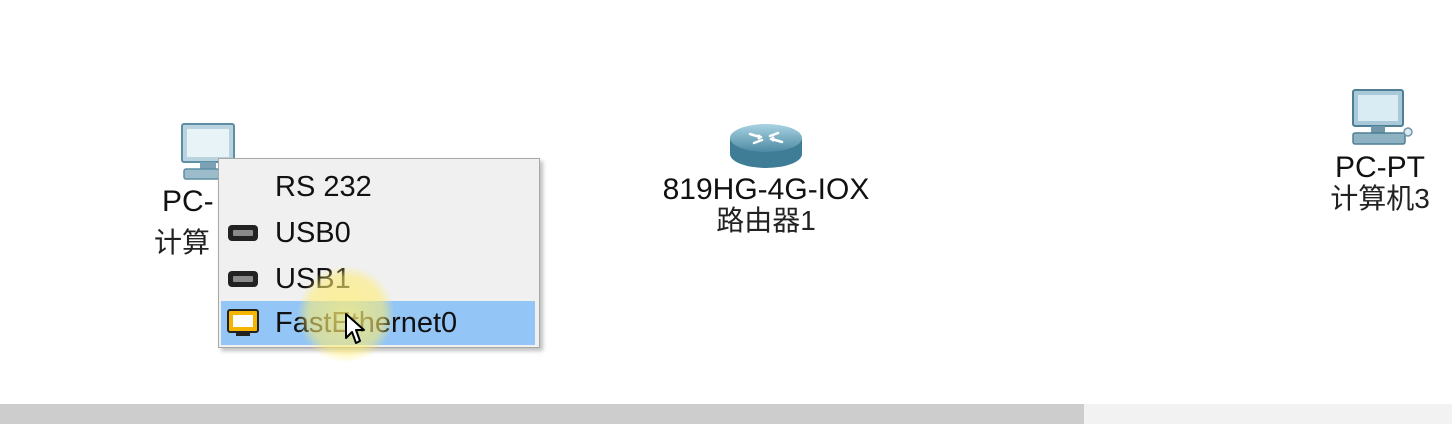 This screenshot has width=1452, height=424. What do you see at coordinates (323, 186) in the screenshot?
I see `menu-item-label: RS 232` at bounding box center [323, 186].